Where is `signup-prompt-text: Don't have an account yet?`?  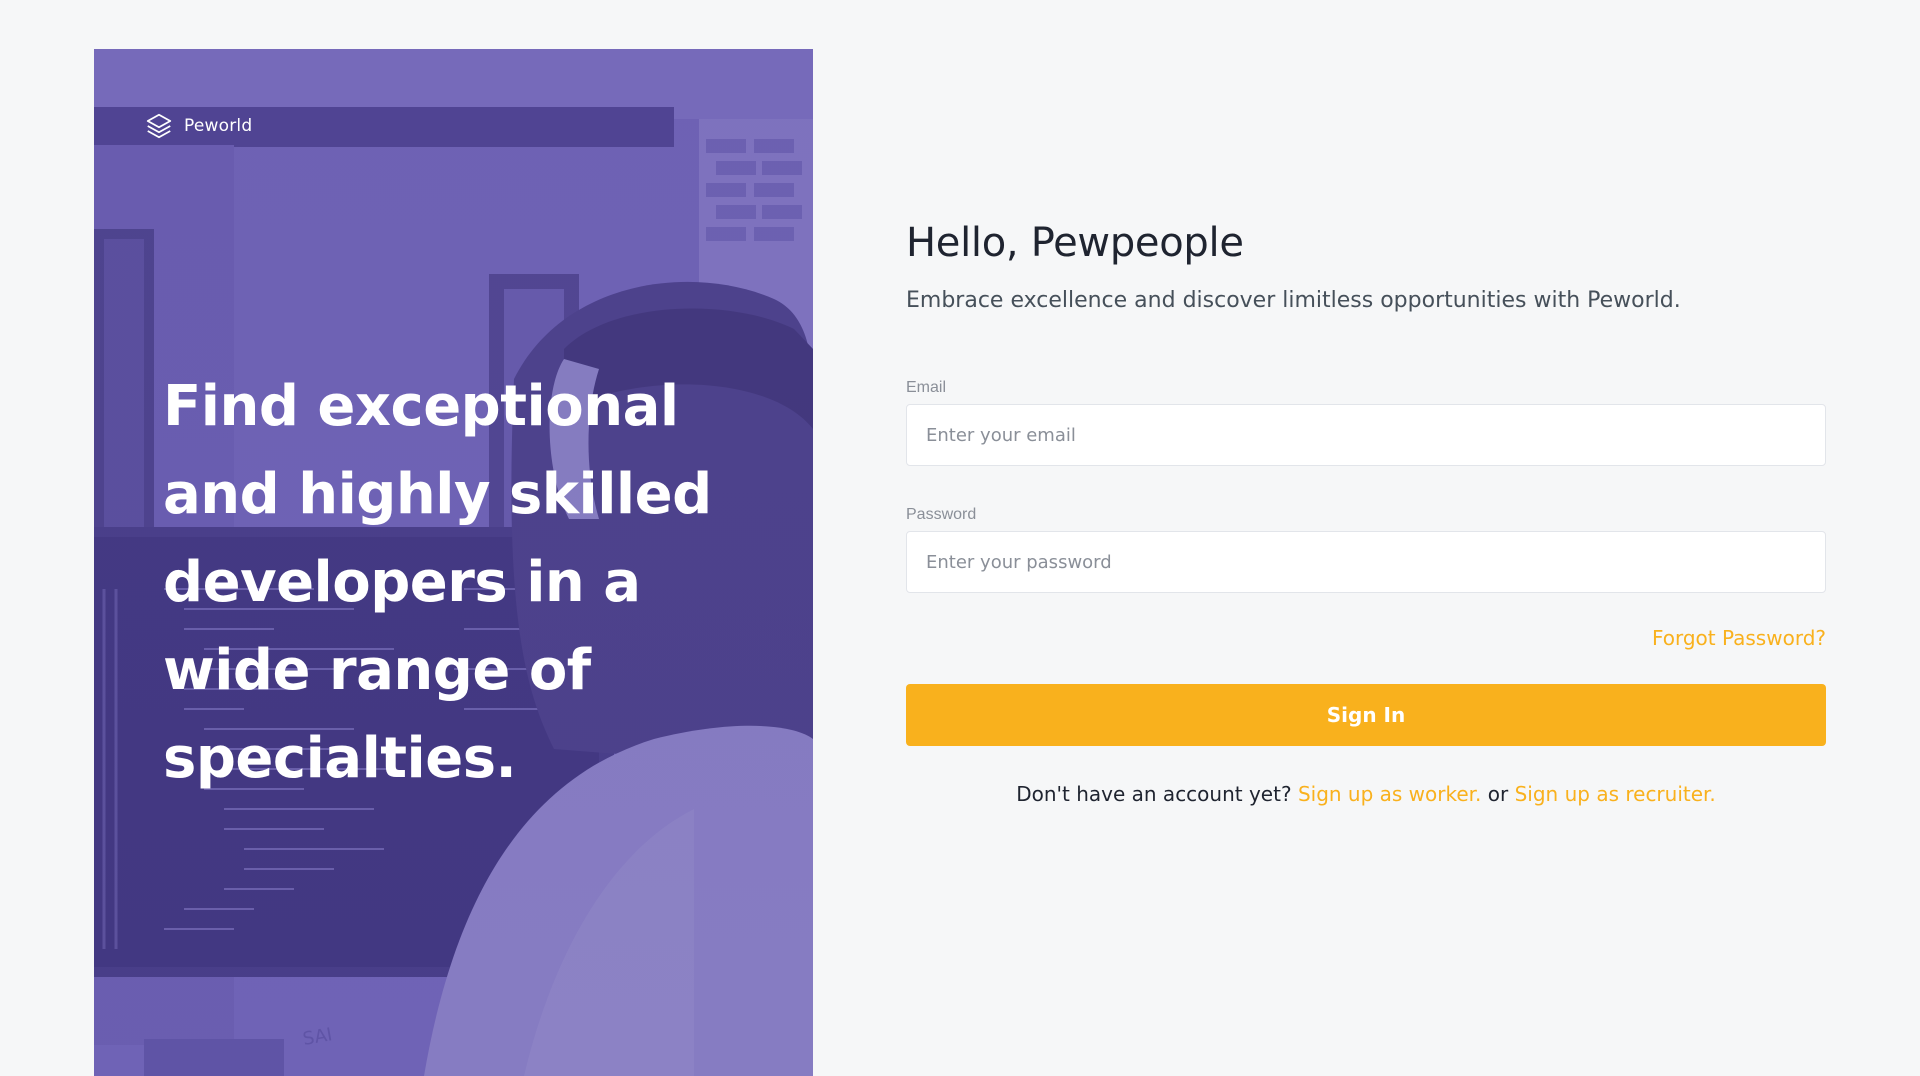
signup-prompt-text: Don't have an account yet? is located at coordinates (1154, 794).